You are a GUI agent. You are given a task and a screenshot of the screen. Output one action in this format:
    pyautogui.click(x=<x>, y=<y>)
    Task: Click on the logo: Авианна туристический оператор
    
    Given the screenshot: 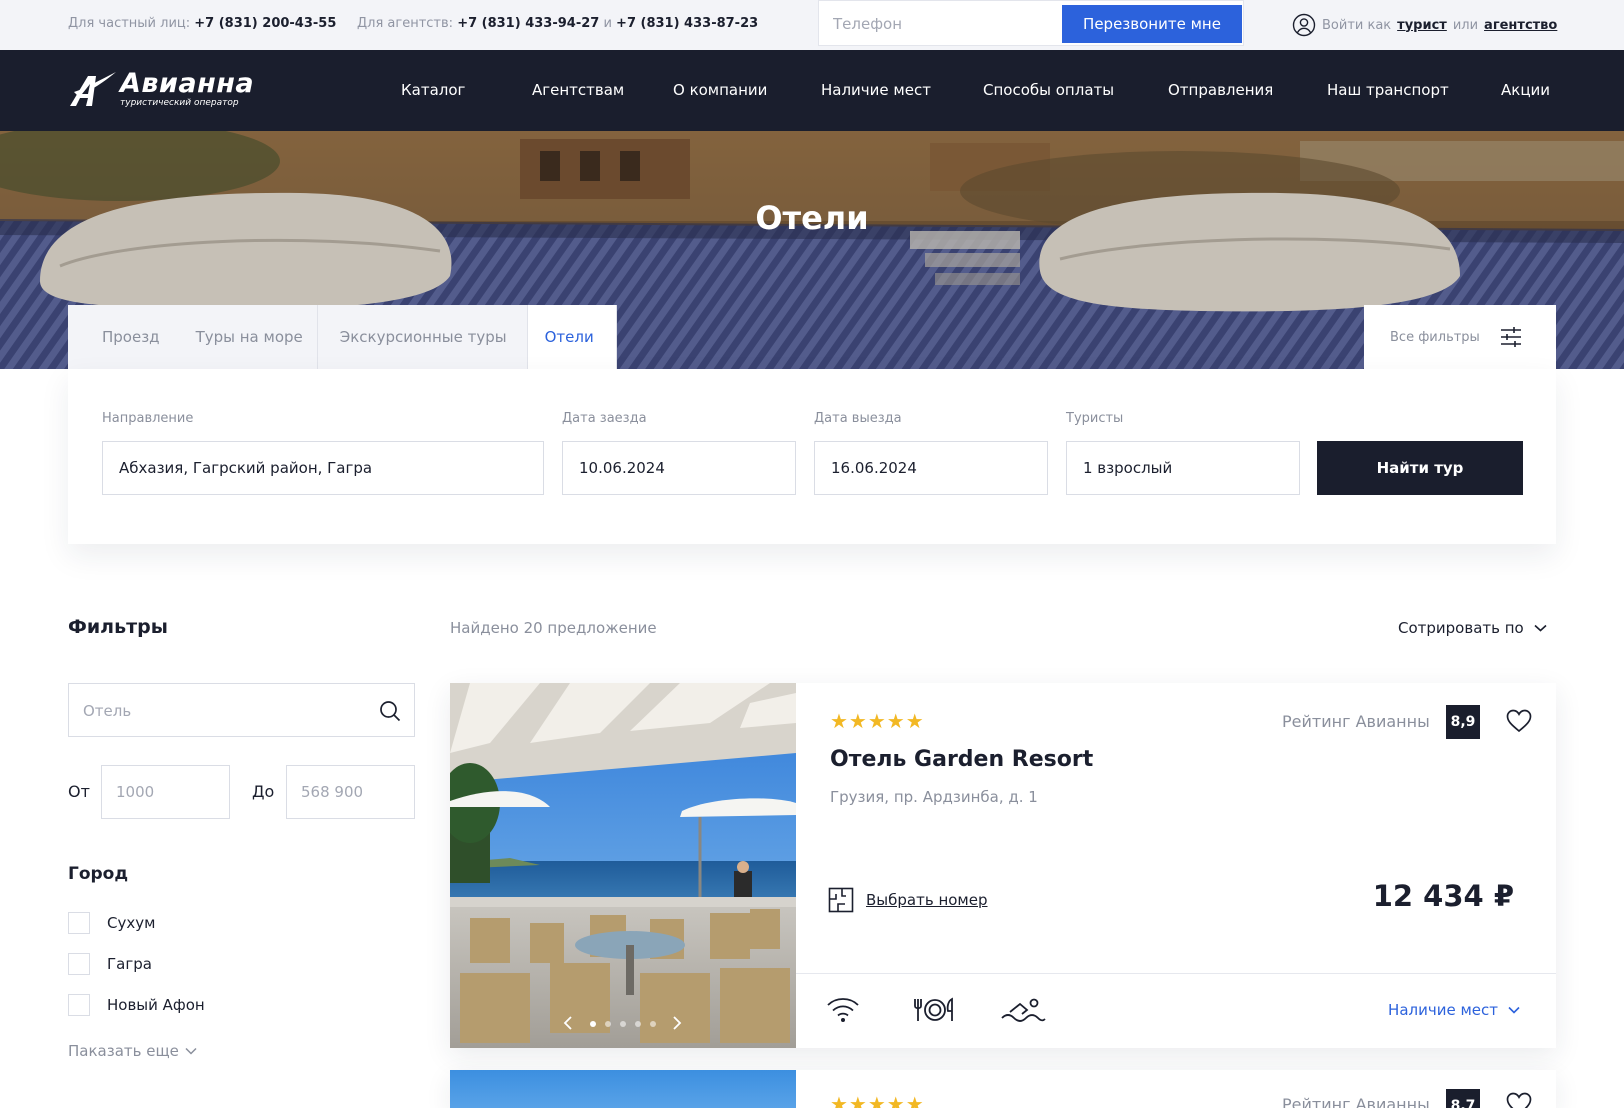 What is the action you would take?
    pyautogui.click(x=168, y=91)
    